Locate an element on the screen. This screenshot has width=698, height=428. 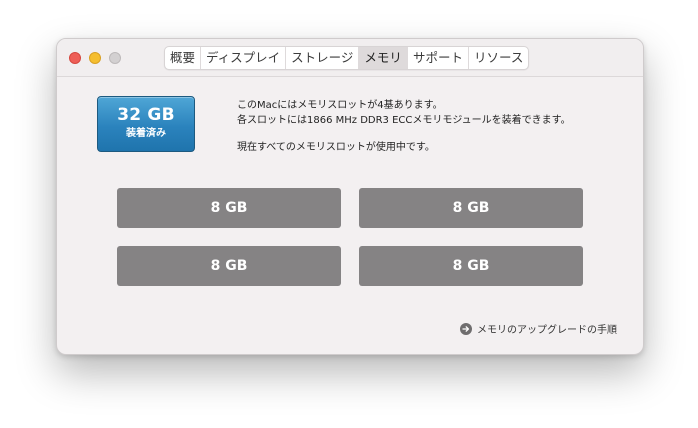
arrow-right-circle-icon is located at coordinates (466, 328).